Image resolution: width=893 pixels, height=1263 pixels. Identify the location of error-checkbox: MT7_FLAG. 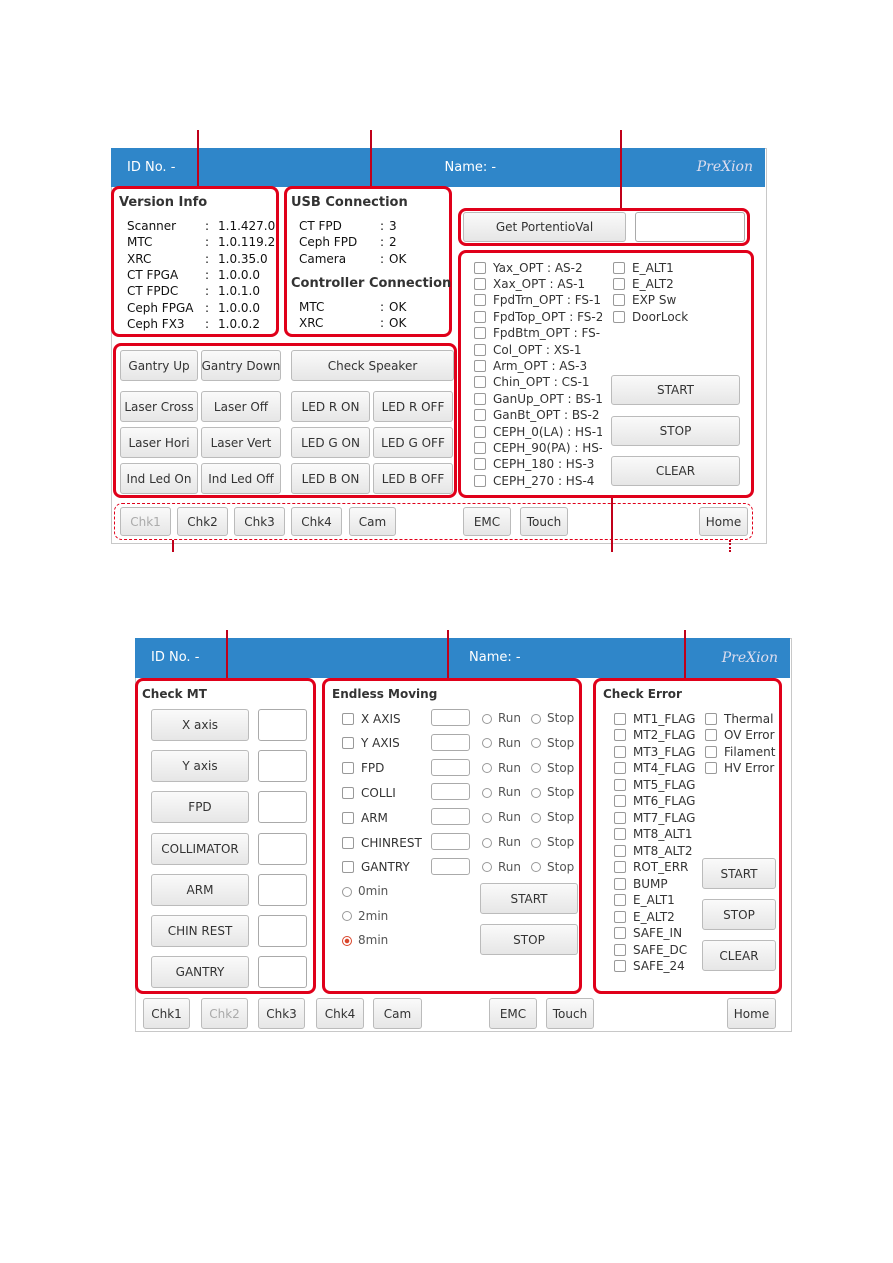
(659, 817).